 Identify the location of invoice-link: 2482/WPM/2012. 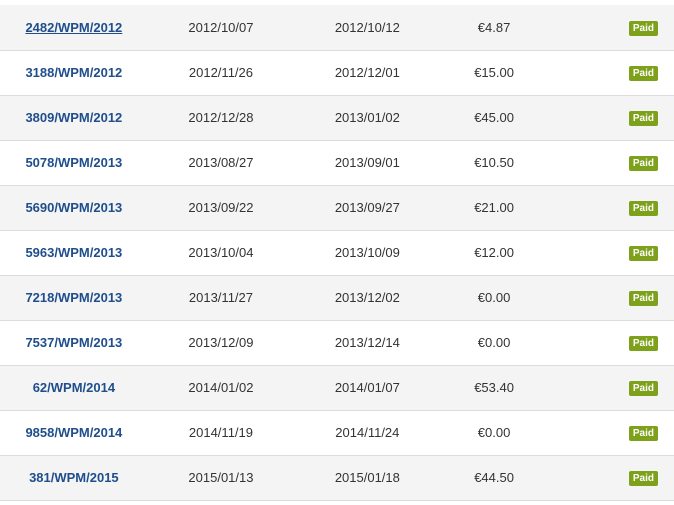
(73, 27).